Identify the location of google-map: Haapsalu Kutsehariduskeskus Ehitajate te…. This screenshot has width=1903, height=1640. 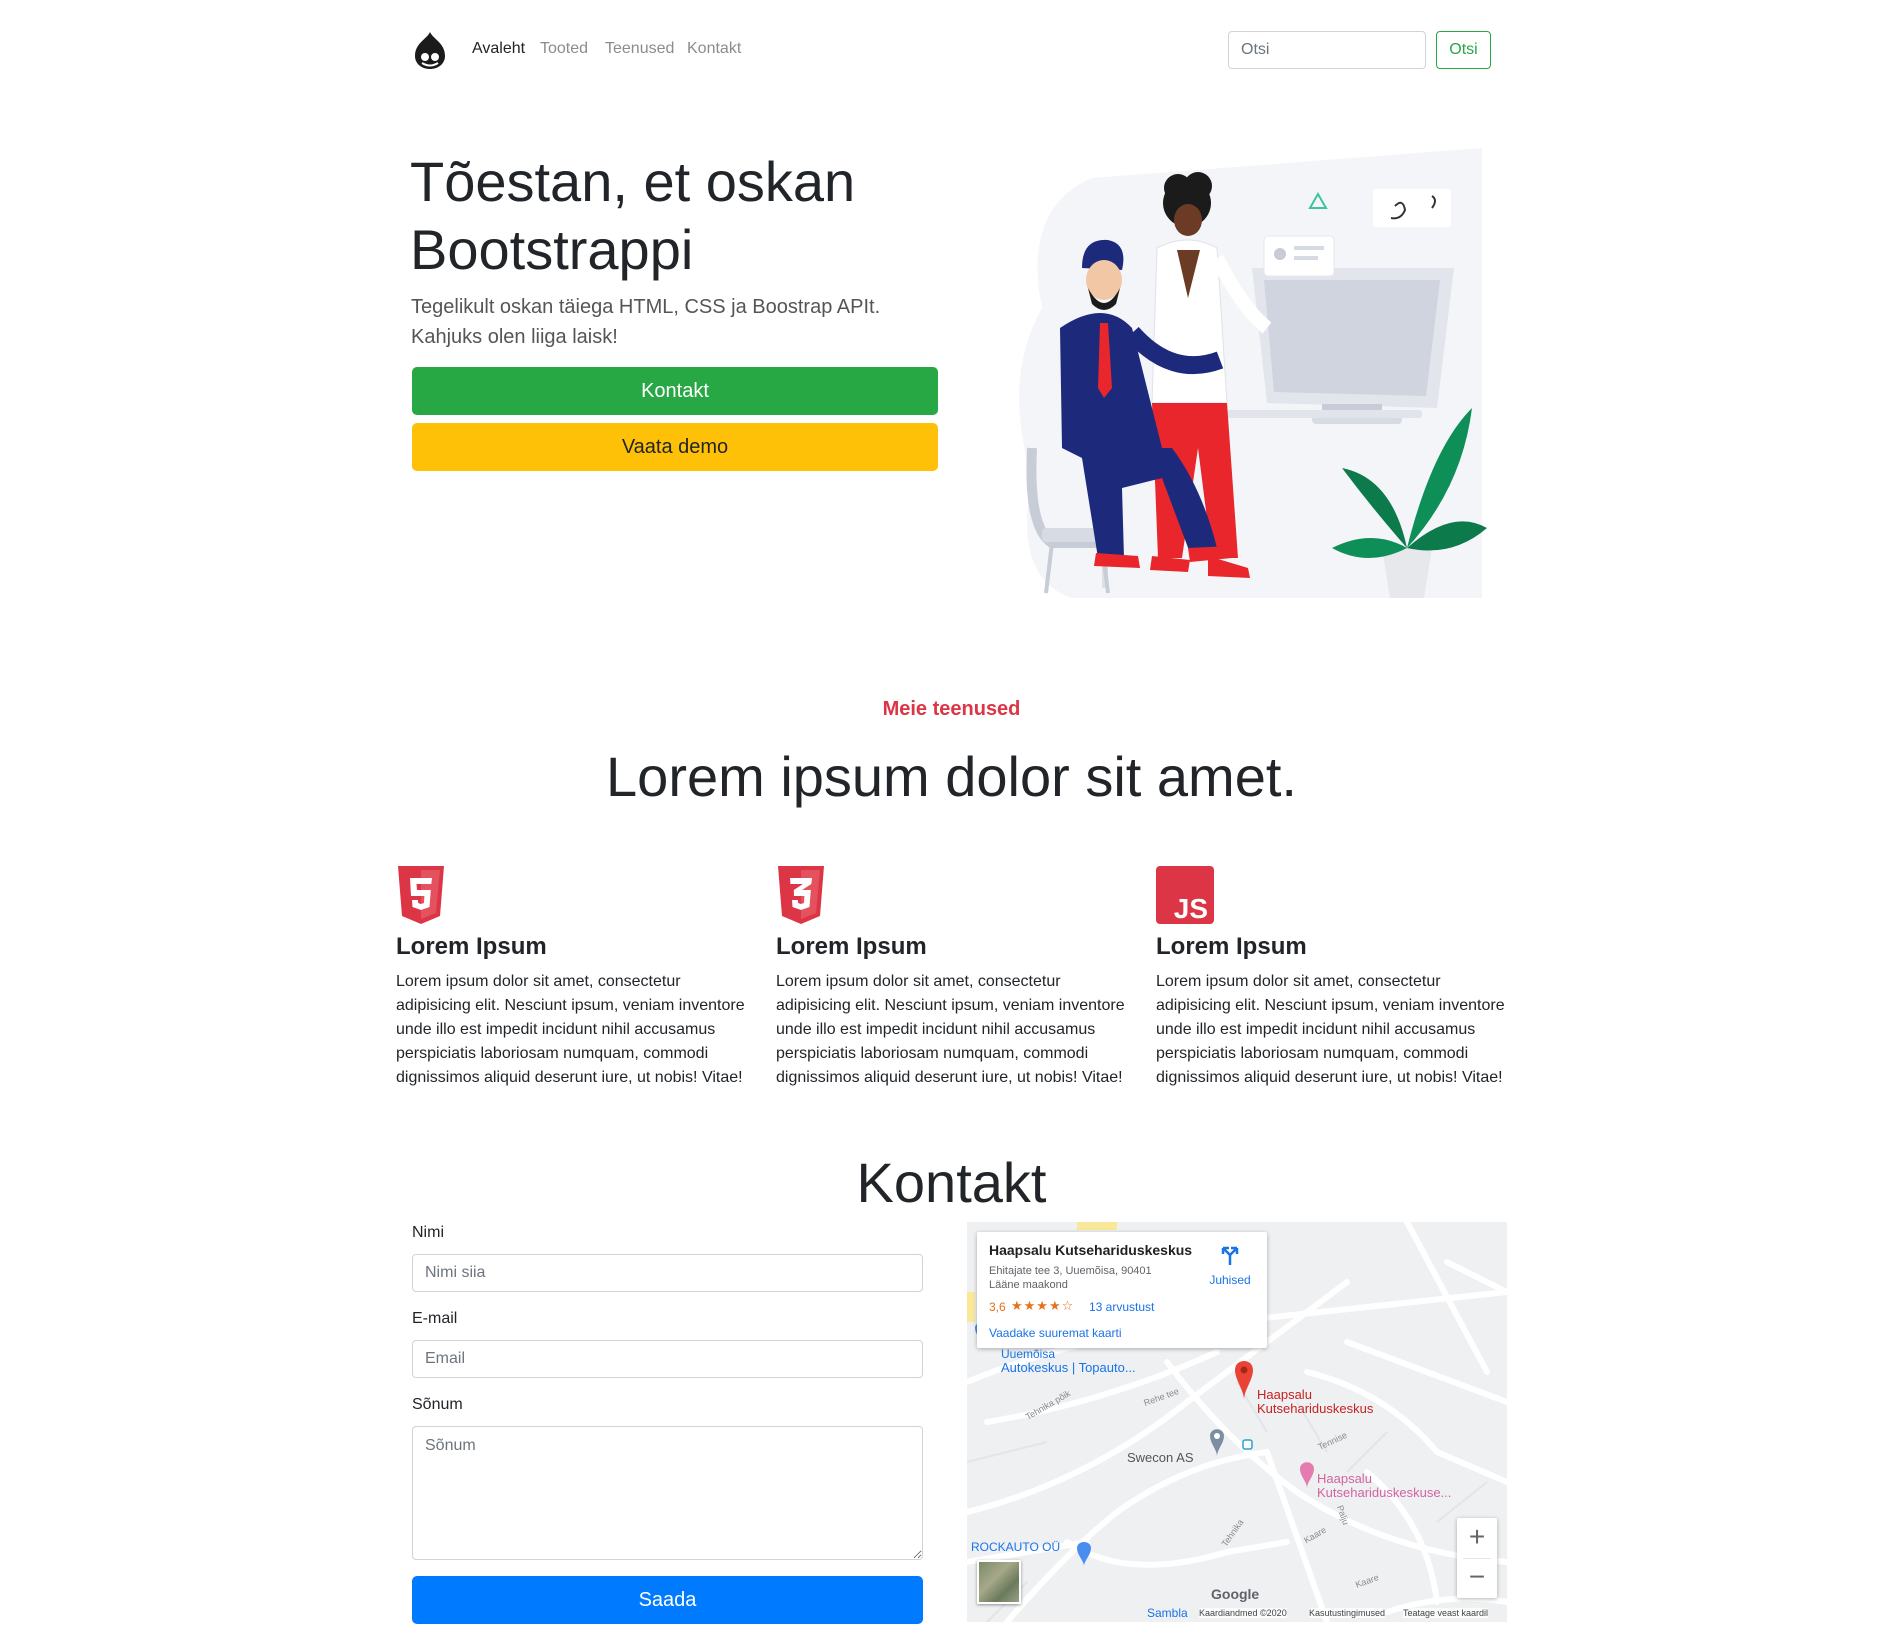
(1237, 1422).